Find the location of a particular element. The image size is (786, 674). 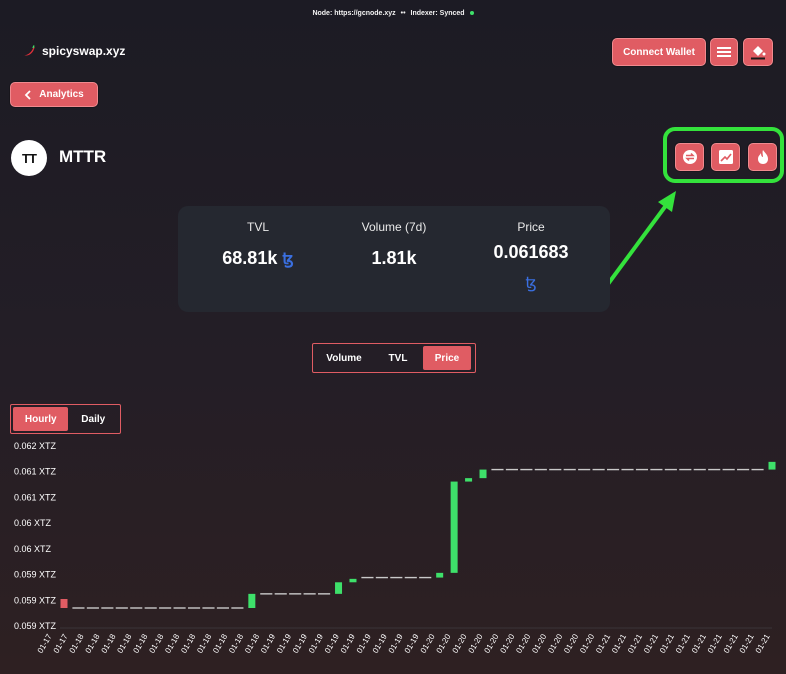

tab-price: Price is located at coordinates (447, 358).